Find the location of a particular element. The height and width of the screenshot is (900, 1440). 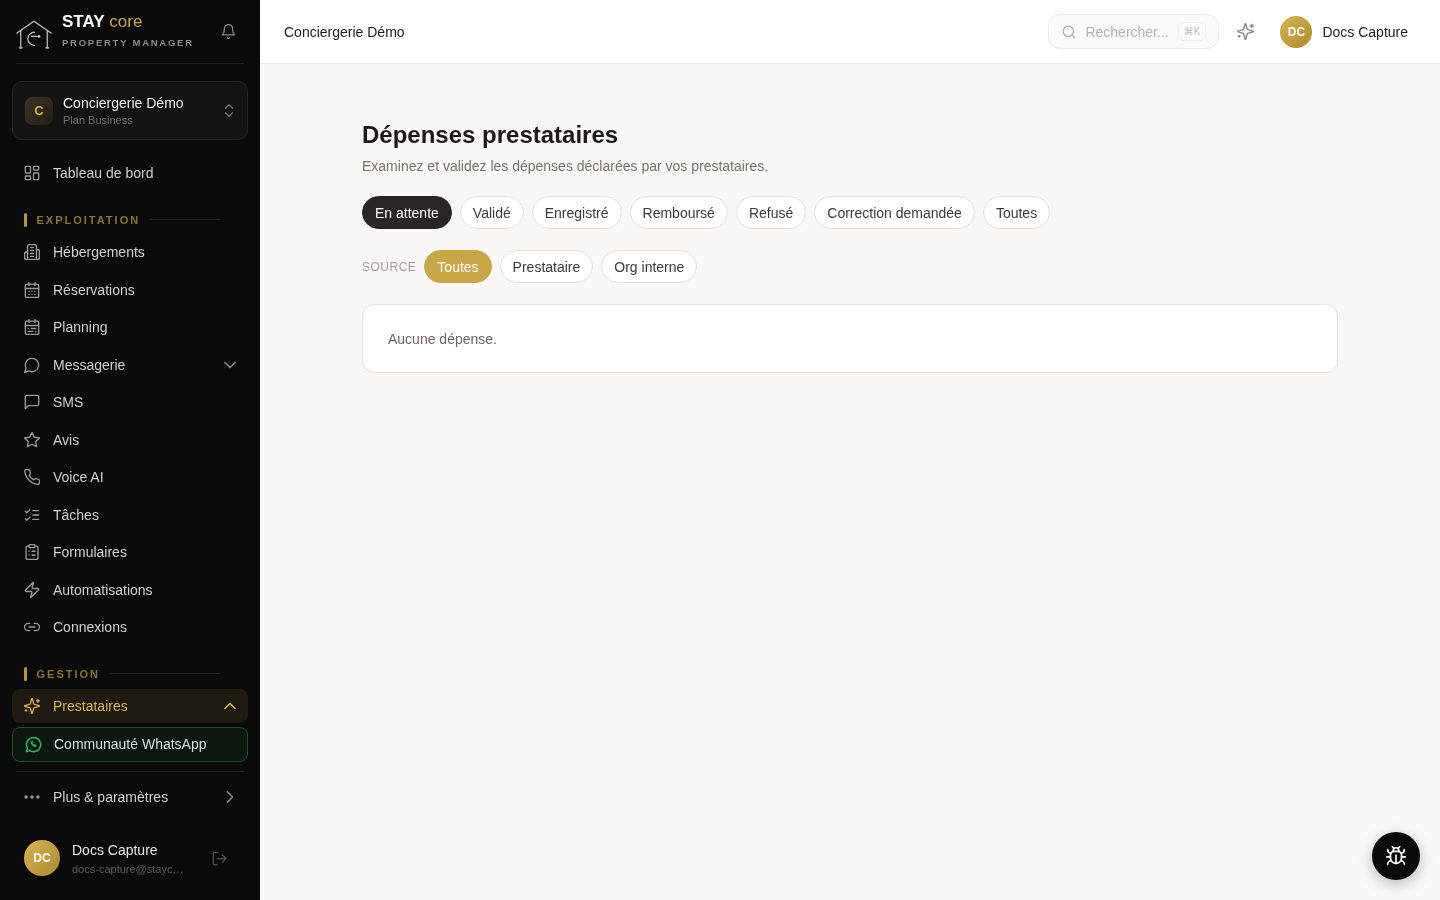

status-filter-chip: Correction demandée is located at coordinates (894, 212).